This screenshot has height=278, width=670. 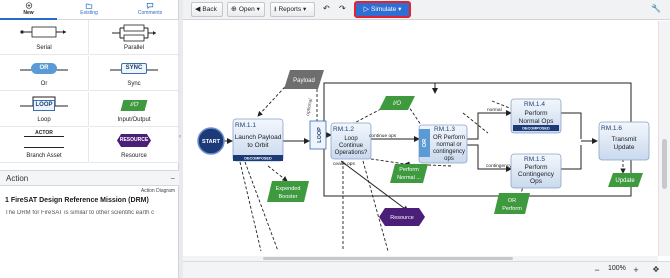 I want to click on download-icon: ⭳, so click(x=275, y=9).